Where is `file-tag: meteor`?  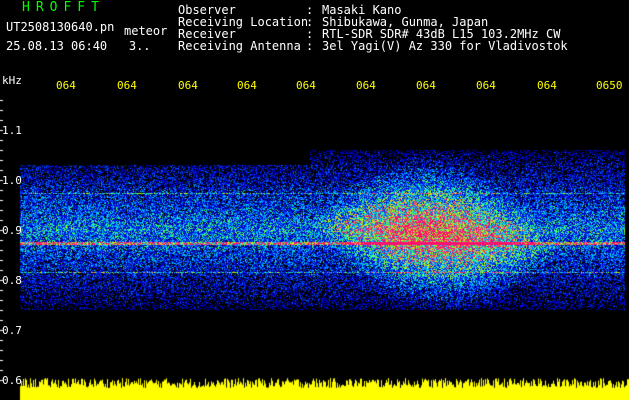
file-tag: meteor is located at coordinates (146, 31).